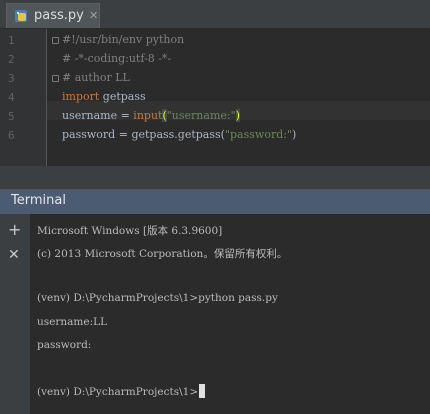  What do you see at coordinates (15, 314) in the screenshot?
I see `terminal-toolbar: + ✕` at bounding box center [15, 314].